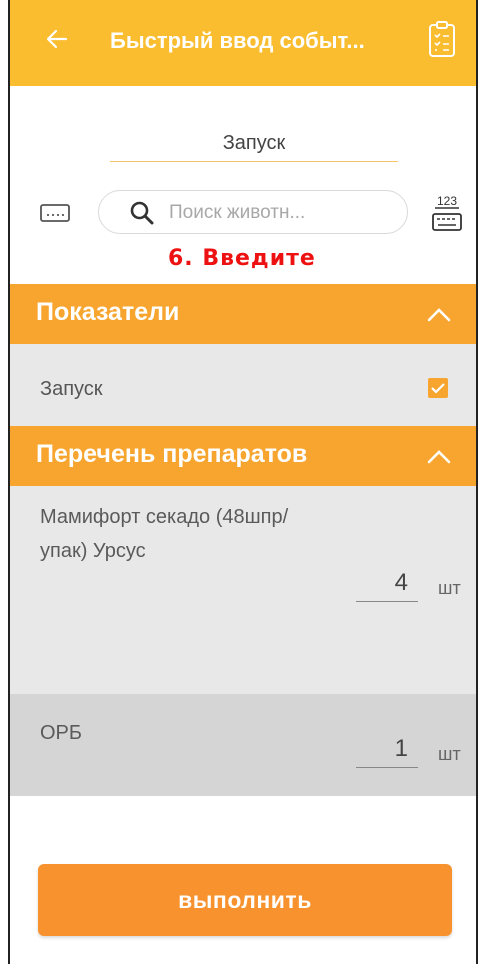 This screenshot has height=964, width=487. Describe the element at coordinates (108, 312) in the screenshot. I see `indicators-section-title: Показатели` at that location.